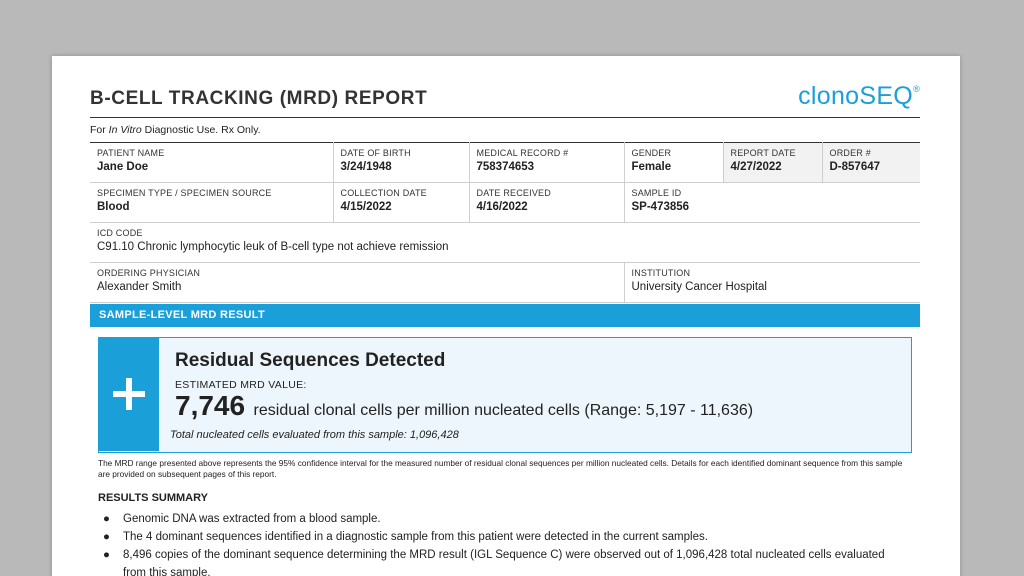  I want to click on mrn-label: MEDICAL RECORD #, so click(522, 153).